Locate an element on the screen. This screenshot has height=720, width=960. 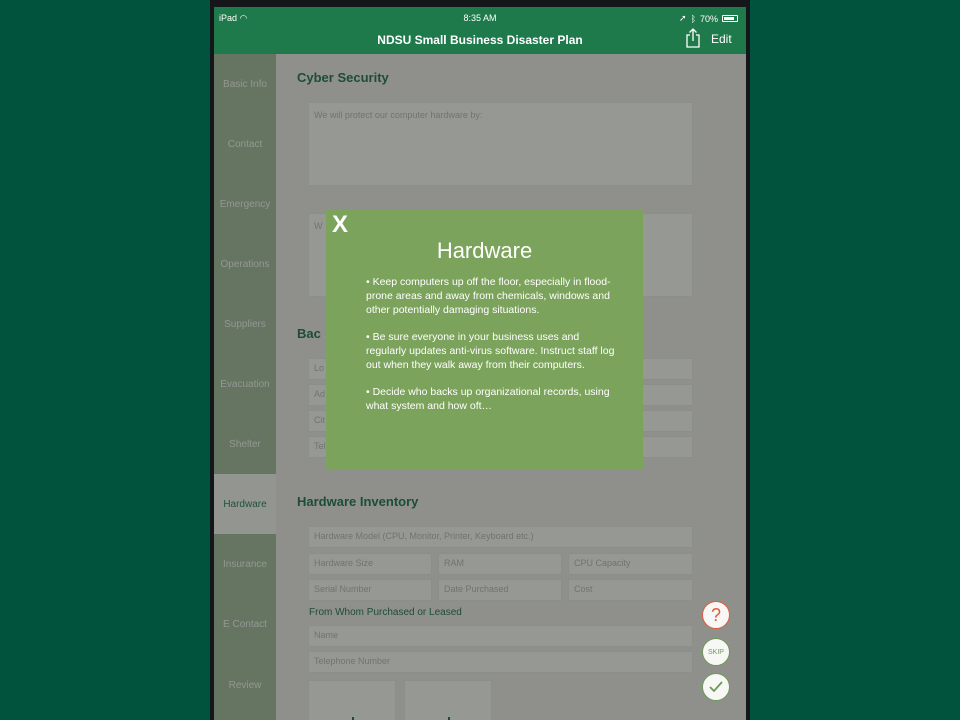
status-right: ➚ ᛒ 70% is located at coordinates (708, 18).